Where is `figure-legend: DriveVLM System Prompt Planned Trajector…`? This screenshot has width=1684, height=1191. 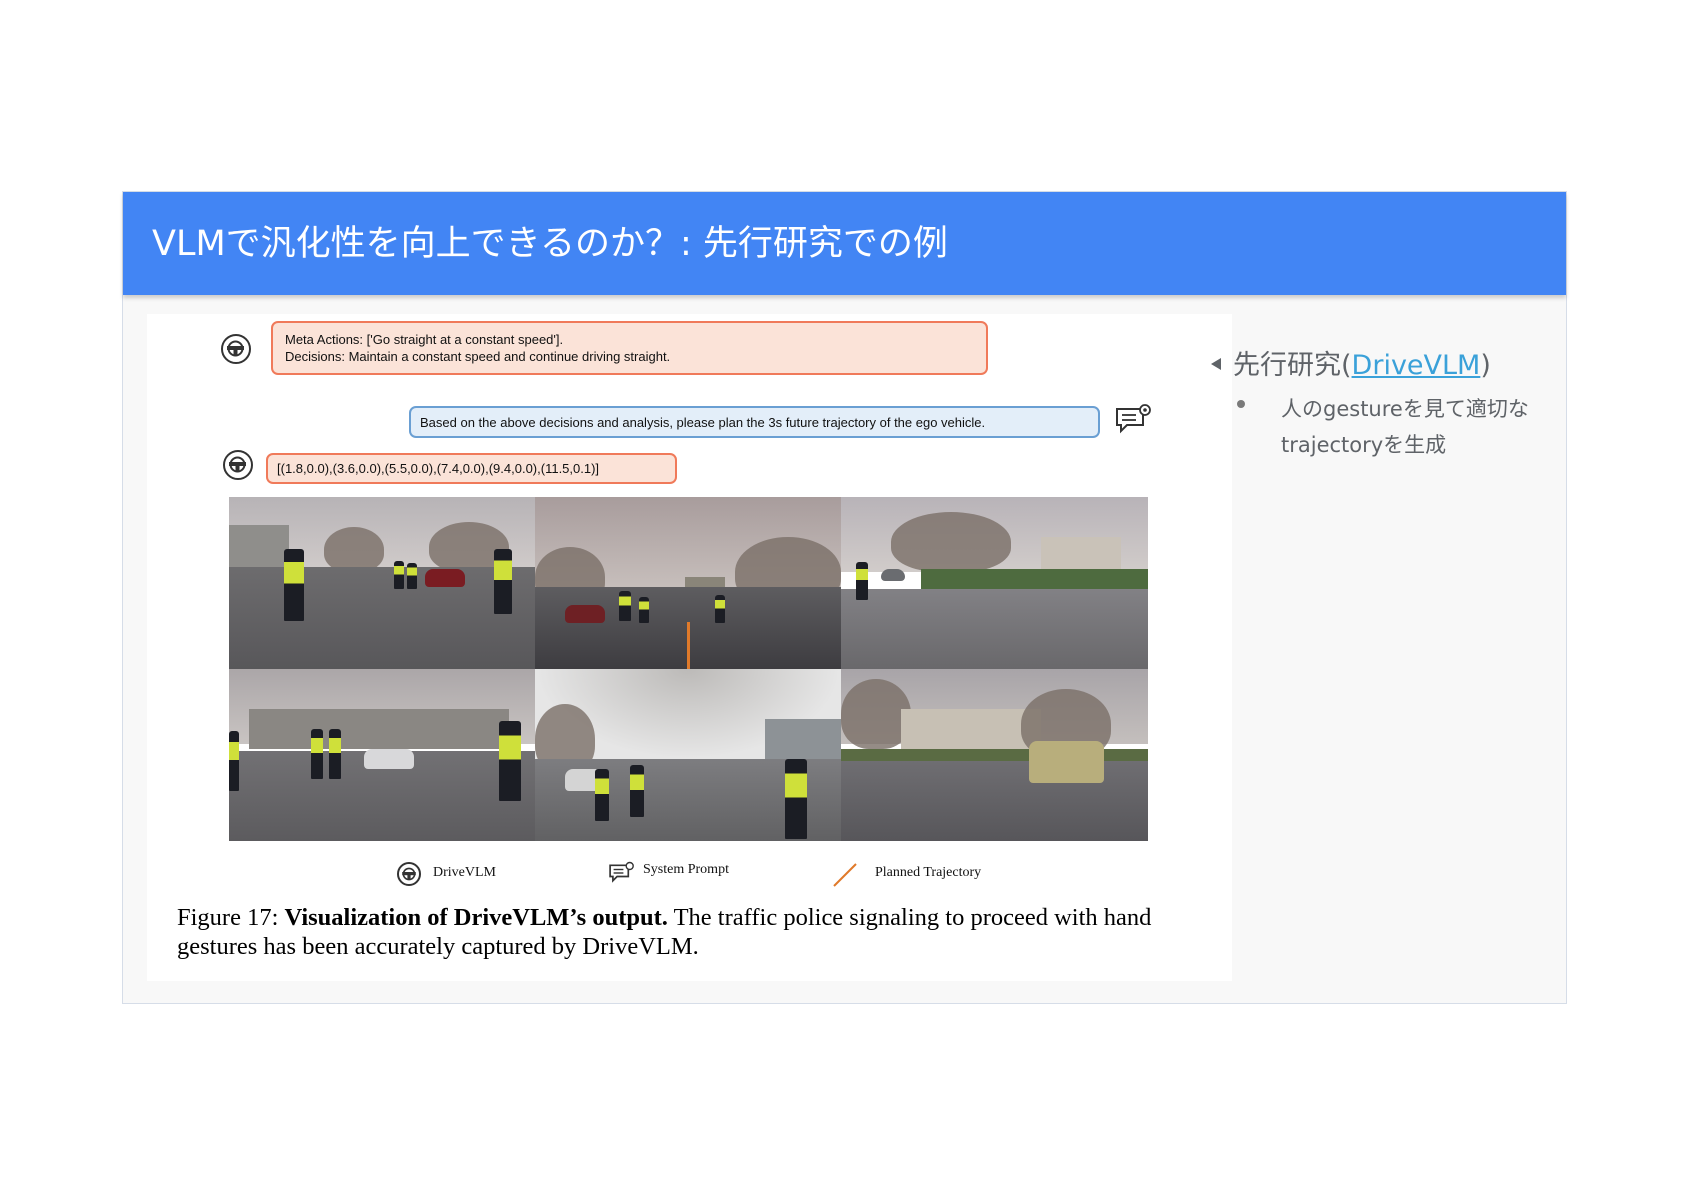
figure-legend: DriveVLM System Prompt Planned Trajector… is located at coordinates (689, 874).